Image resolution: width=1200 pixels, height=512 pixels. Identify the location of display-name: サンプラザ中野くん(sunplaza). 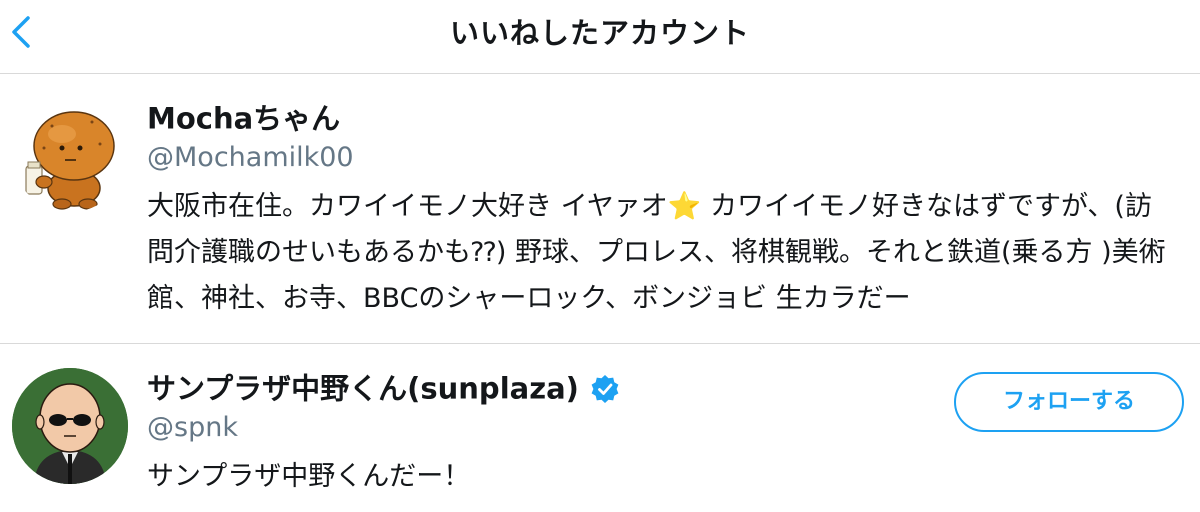
(363, 389).